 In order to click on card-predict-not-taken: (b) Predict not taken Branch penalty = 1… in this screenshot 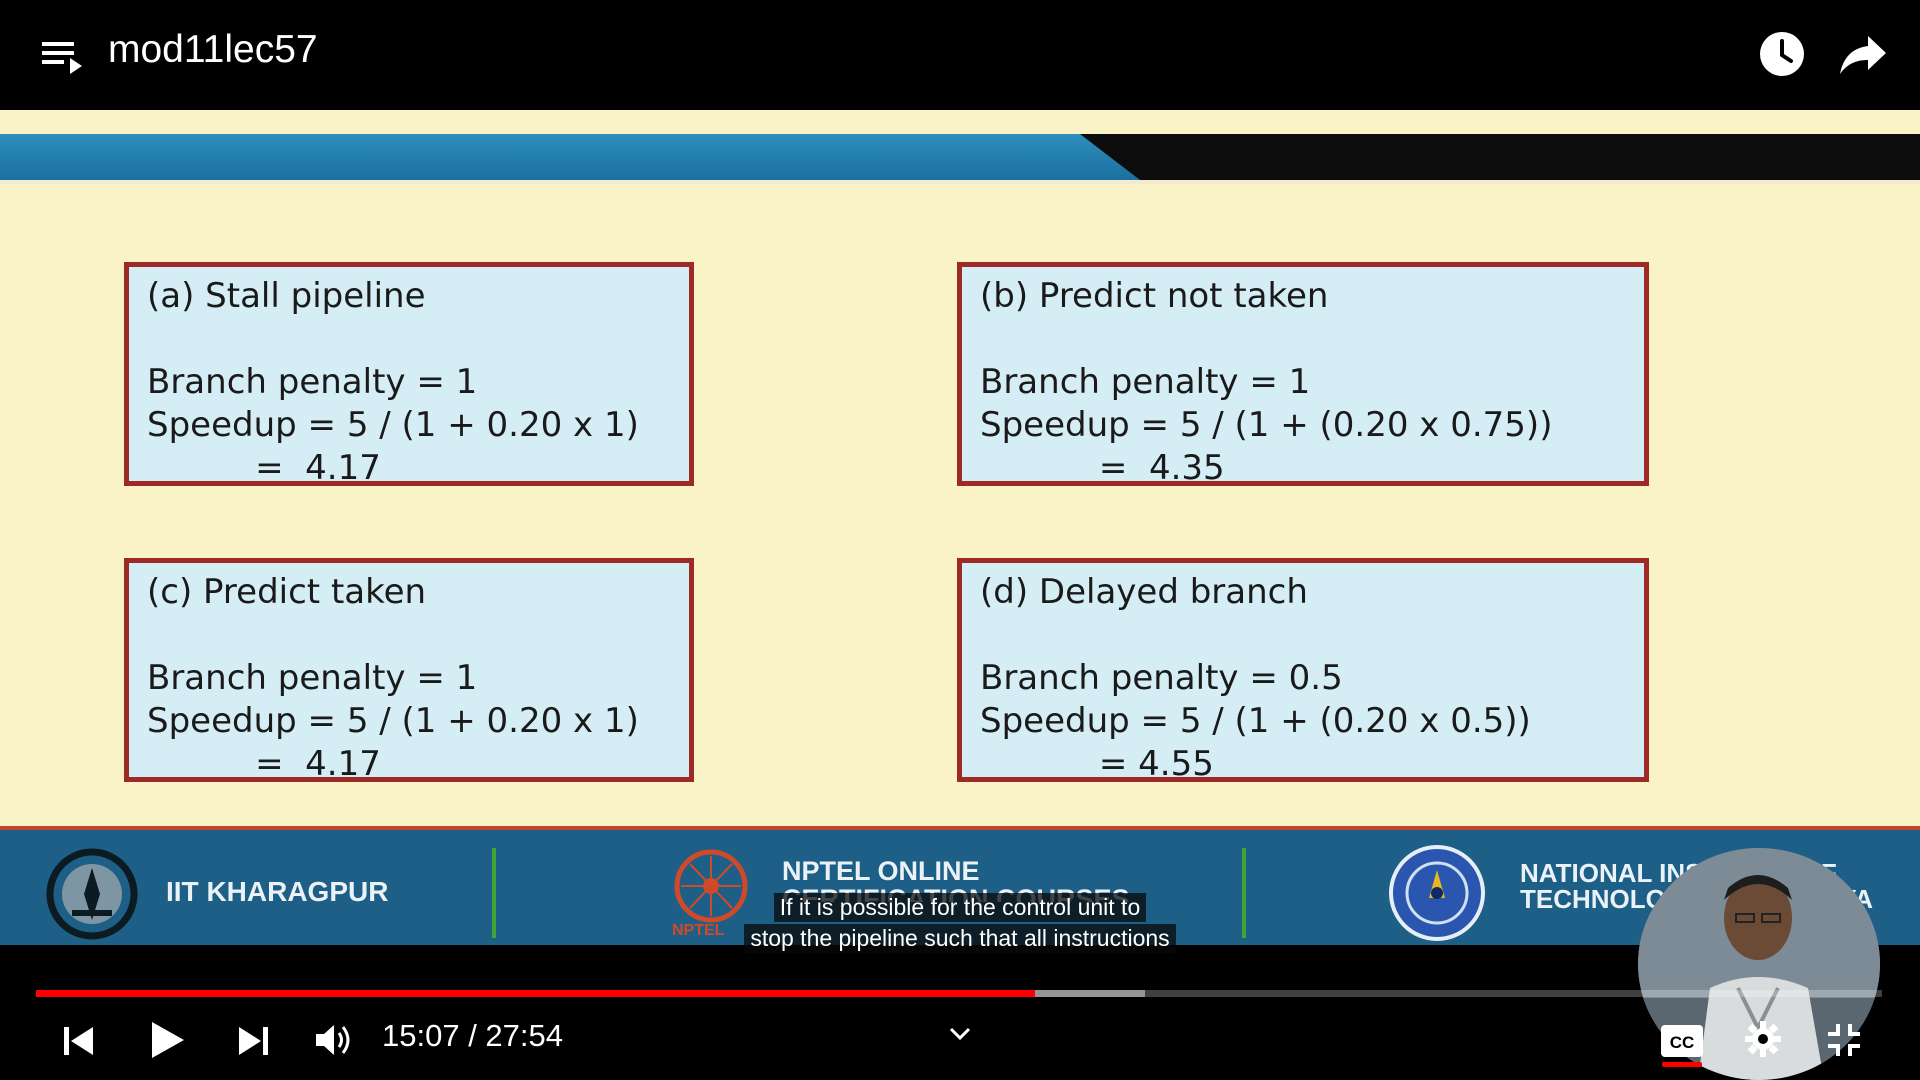, I will do `click(1303, 375)`.